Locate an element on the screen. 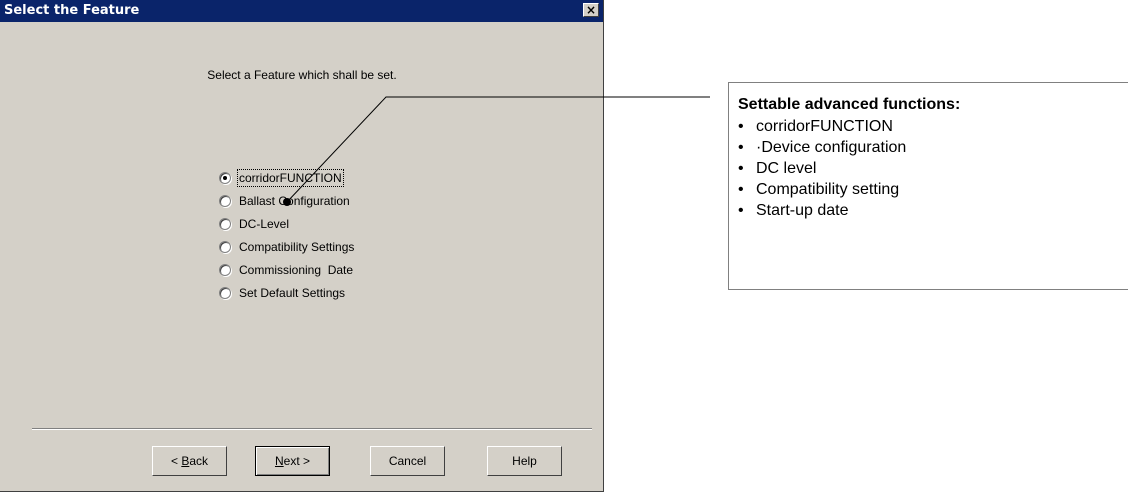 The width and height of the screenshot is (1128, 492). annotation-item: Start-up date is located at coordinates (933, 210).